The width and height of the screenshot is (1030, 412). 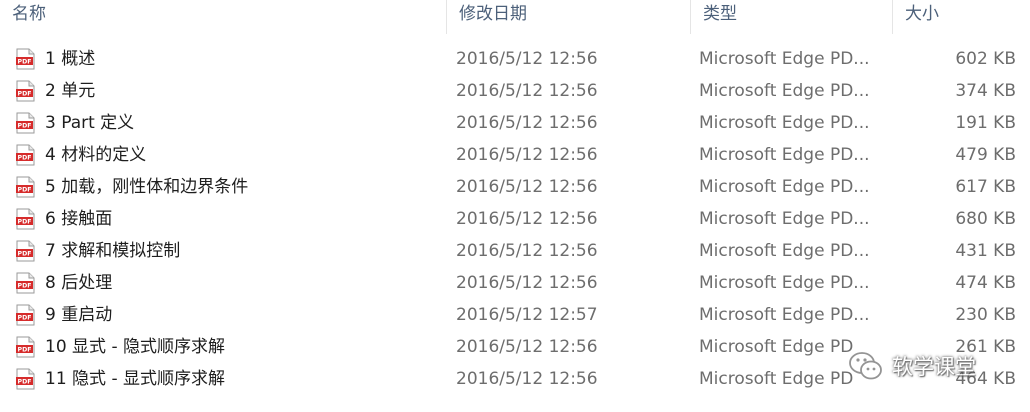 What do you see at coordinates (147, 187) in the screenshot?
I see `file-name: 5 加载，刚性体和边界条件` at bounding box center [147, 187].